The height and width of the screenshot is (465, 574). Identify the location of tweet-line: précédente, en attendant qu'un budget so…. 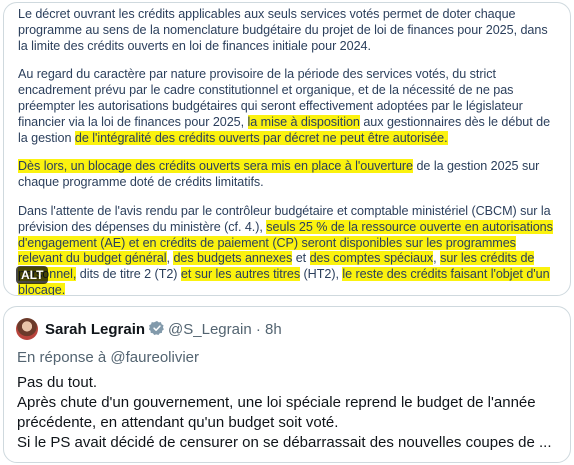
(178, 422).